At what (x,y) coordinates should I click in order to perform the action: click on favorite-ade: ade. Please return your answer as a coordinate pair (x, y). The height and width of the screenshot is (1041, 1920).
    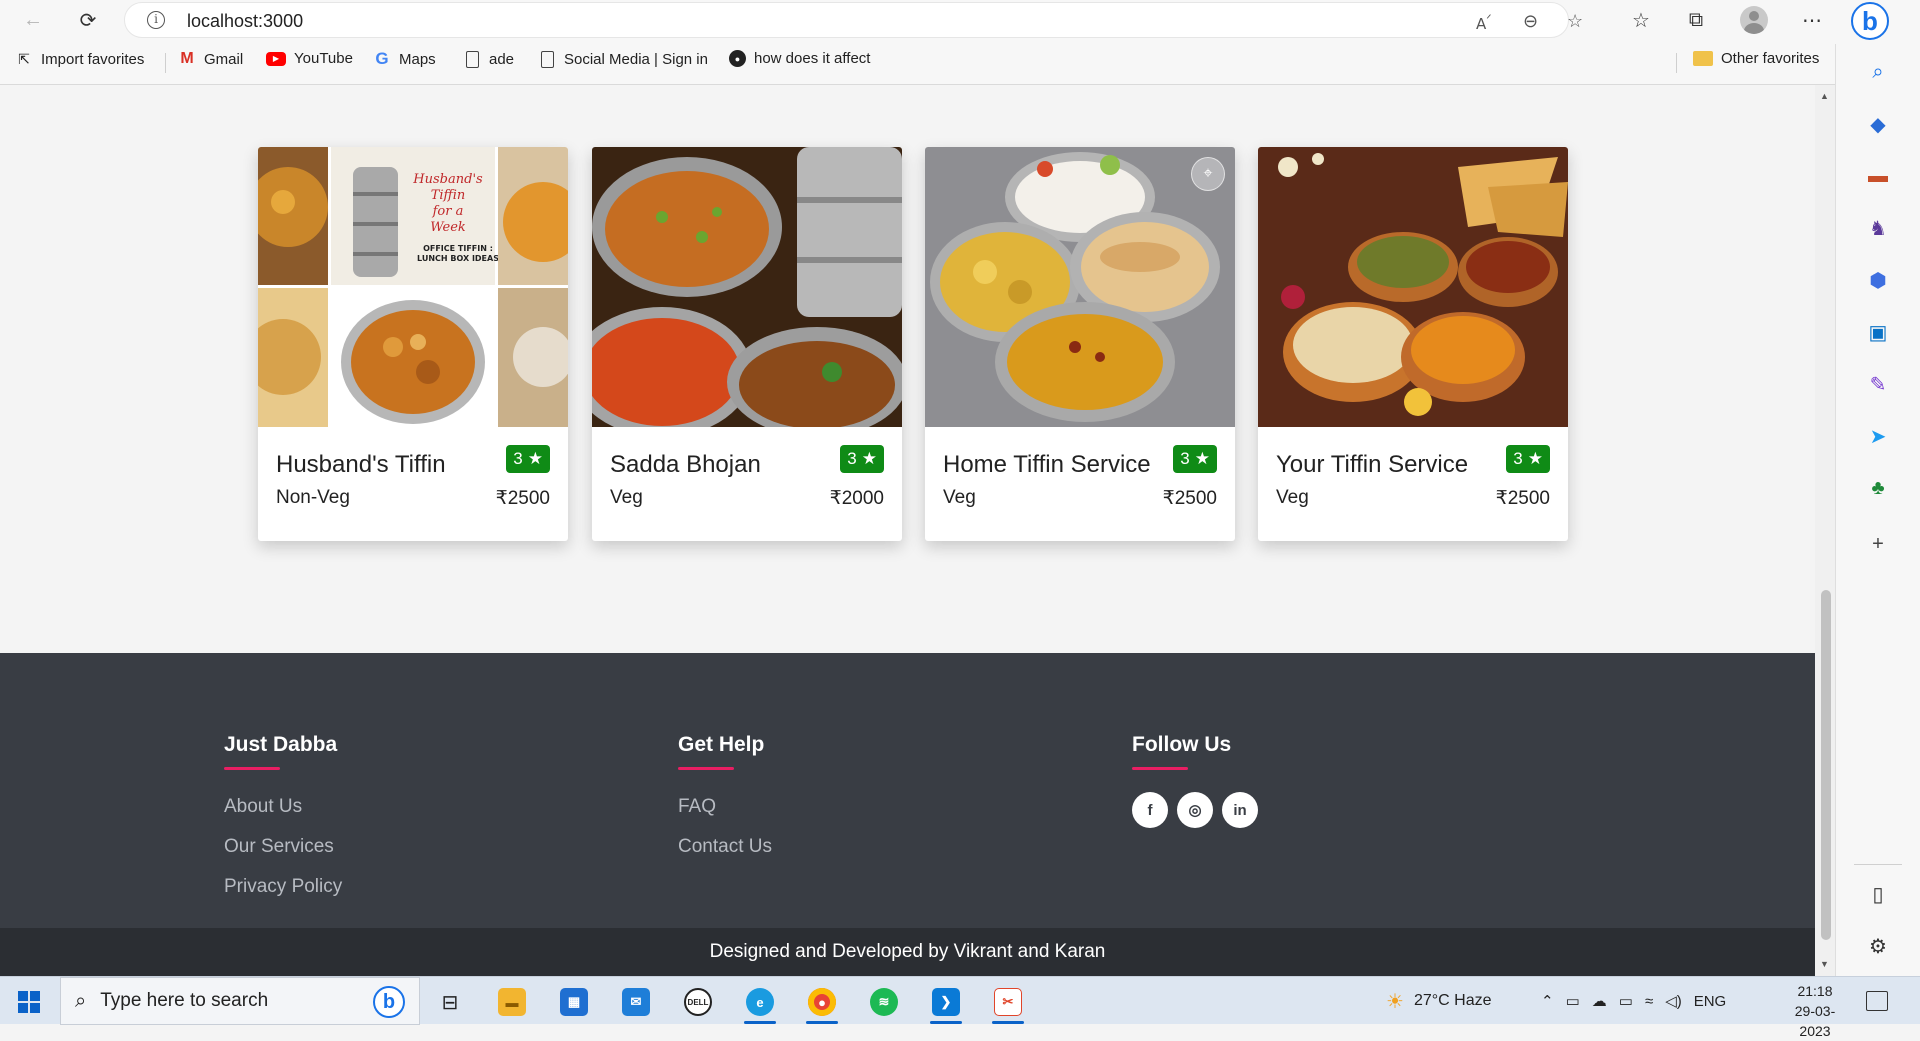
    Looking at the image, I should click on (488, 59).